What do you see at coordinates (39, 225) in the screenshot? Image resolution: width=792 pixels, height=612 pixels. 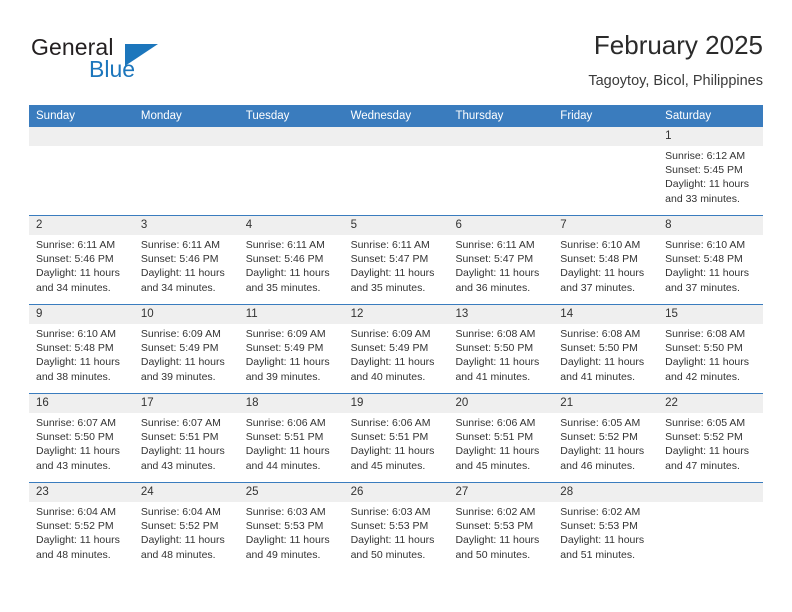 I see `day-number: 2` at bounding box center [39, 225].